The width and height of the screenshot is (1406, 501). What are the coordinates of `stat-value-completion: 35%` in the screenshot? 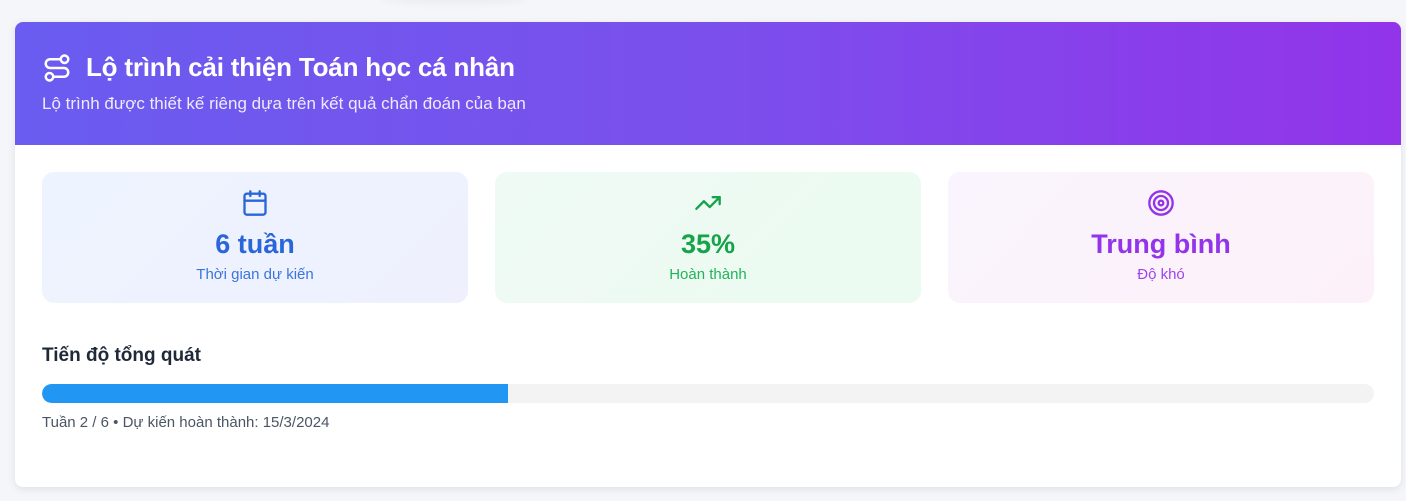 It's located at (708, 244).